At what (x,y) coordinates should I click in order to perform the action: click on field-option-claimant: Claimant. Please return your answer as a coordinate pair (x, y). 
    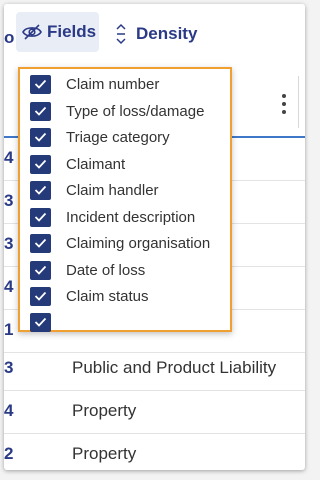
    Looking at the image, I should click on (77, 164).